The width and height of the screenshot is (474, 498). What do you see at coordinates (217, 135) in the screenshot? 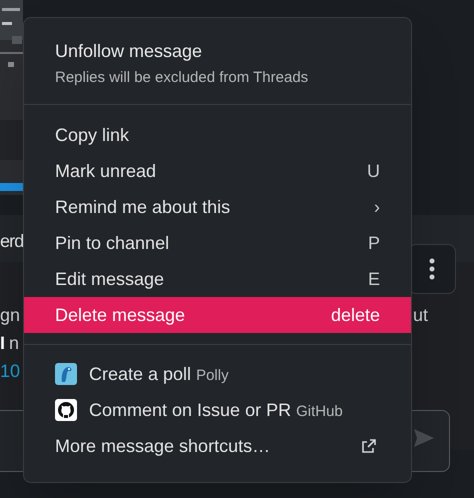
I see `menu-item: Copy link` at bounding box center [217, 135].